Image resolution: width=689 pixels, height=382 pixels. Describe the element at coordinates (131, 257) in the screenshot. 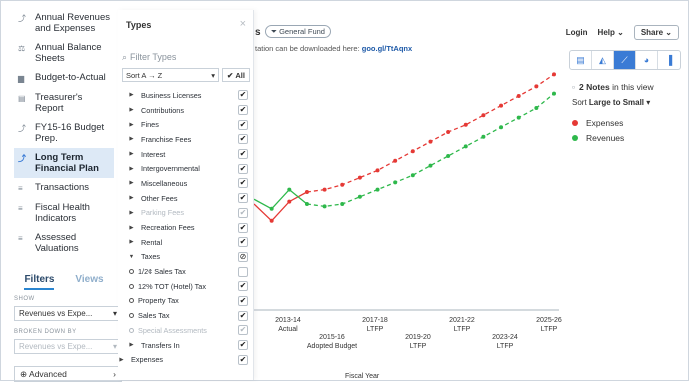

I see `caret-down-icon: ▼` at that location.